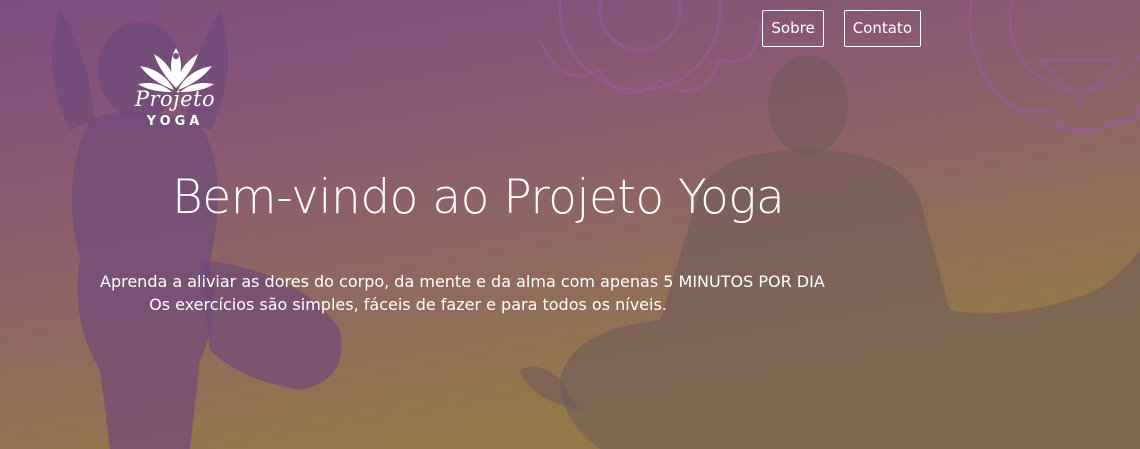  What do you see at coordinates (478, 197) in the screenshot?
I see `hero-title: Bem-vindo ao Projeto Yoga` at bounding box center [478, 197].